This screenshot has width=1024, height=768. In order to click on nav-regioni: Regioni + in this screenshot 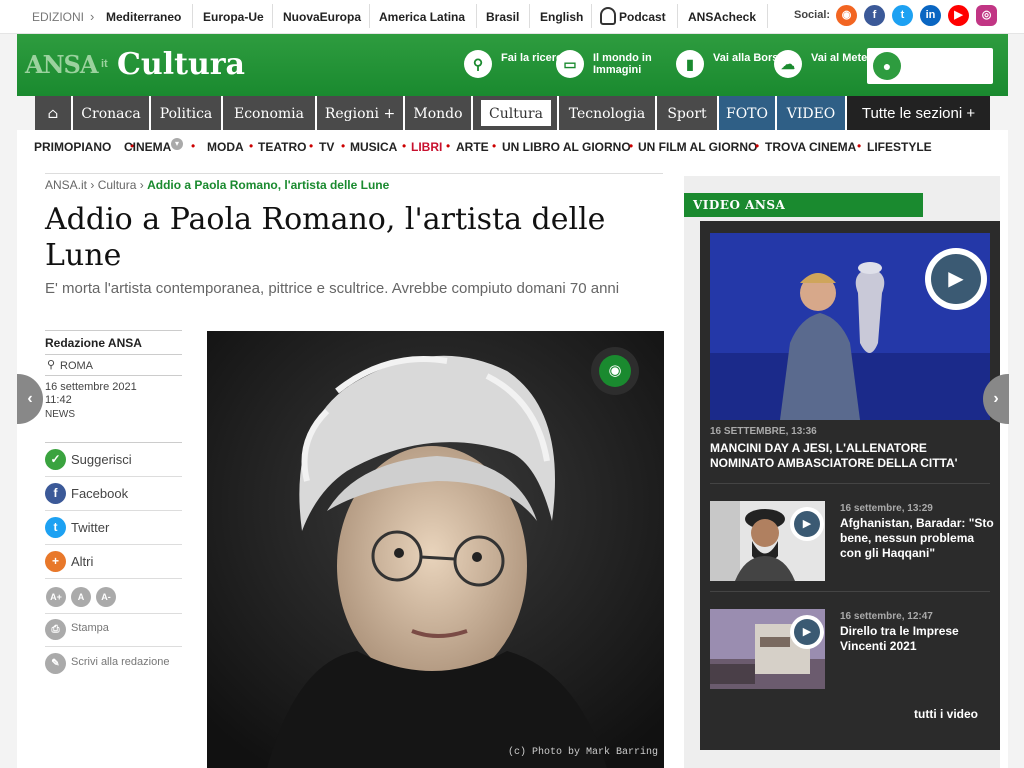, I will do `click(360, 113)`.